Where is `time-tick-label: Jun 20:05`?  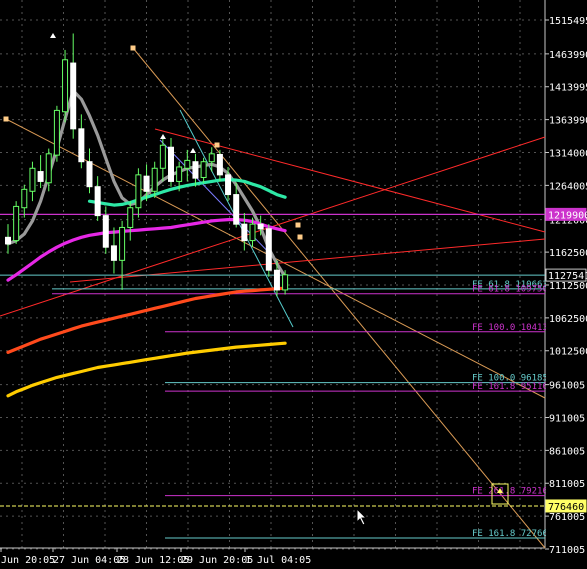 time-tick-label: Jun 20:05 is located at coordinates (28, 560).